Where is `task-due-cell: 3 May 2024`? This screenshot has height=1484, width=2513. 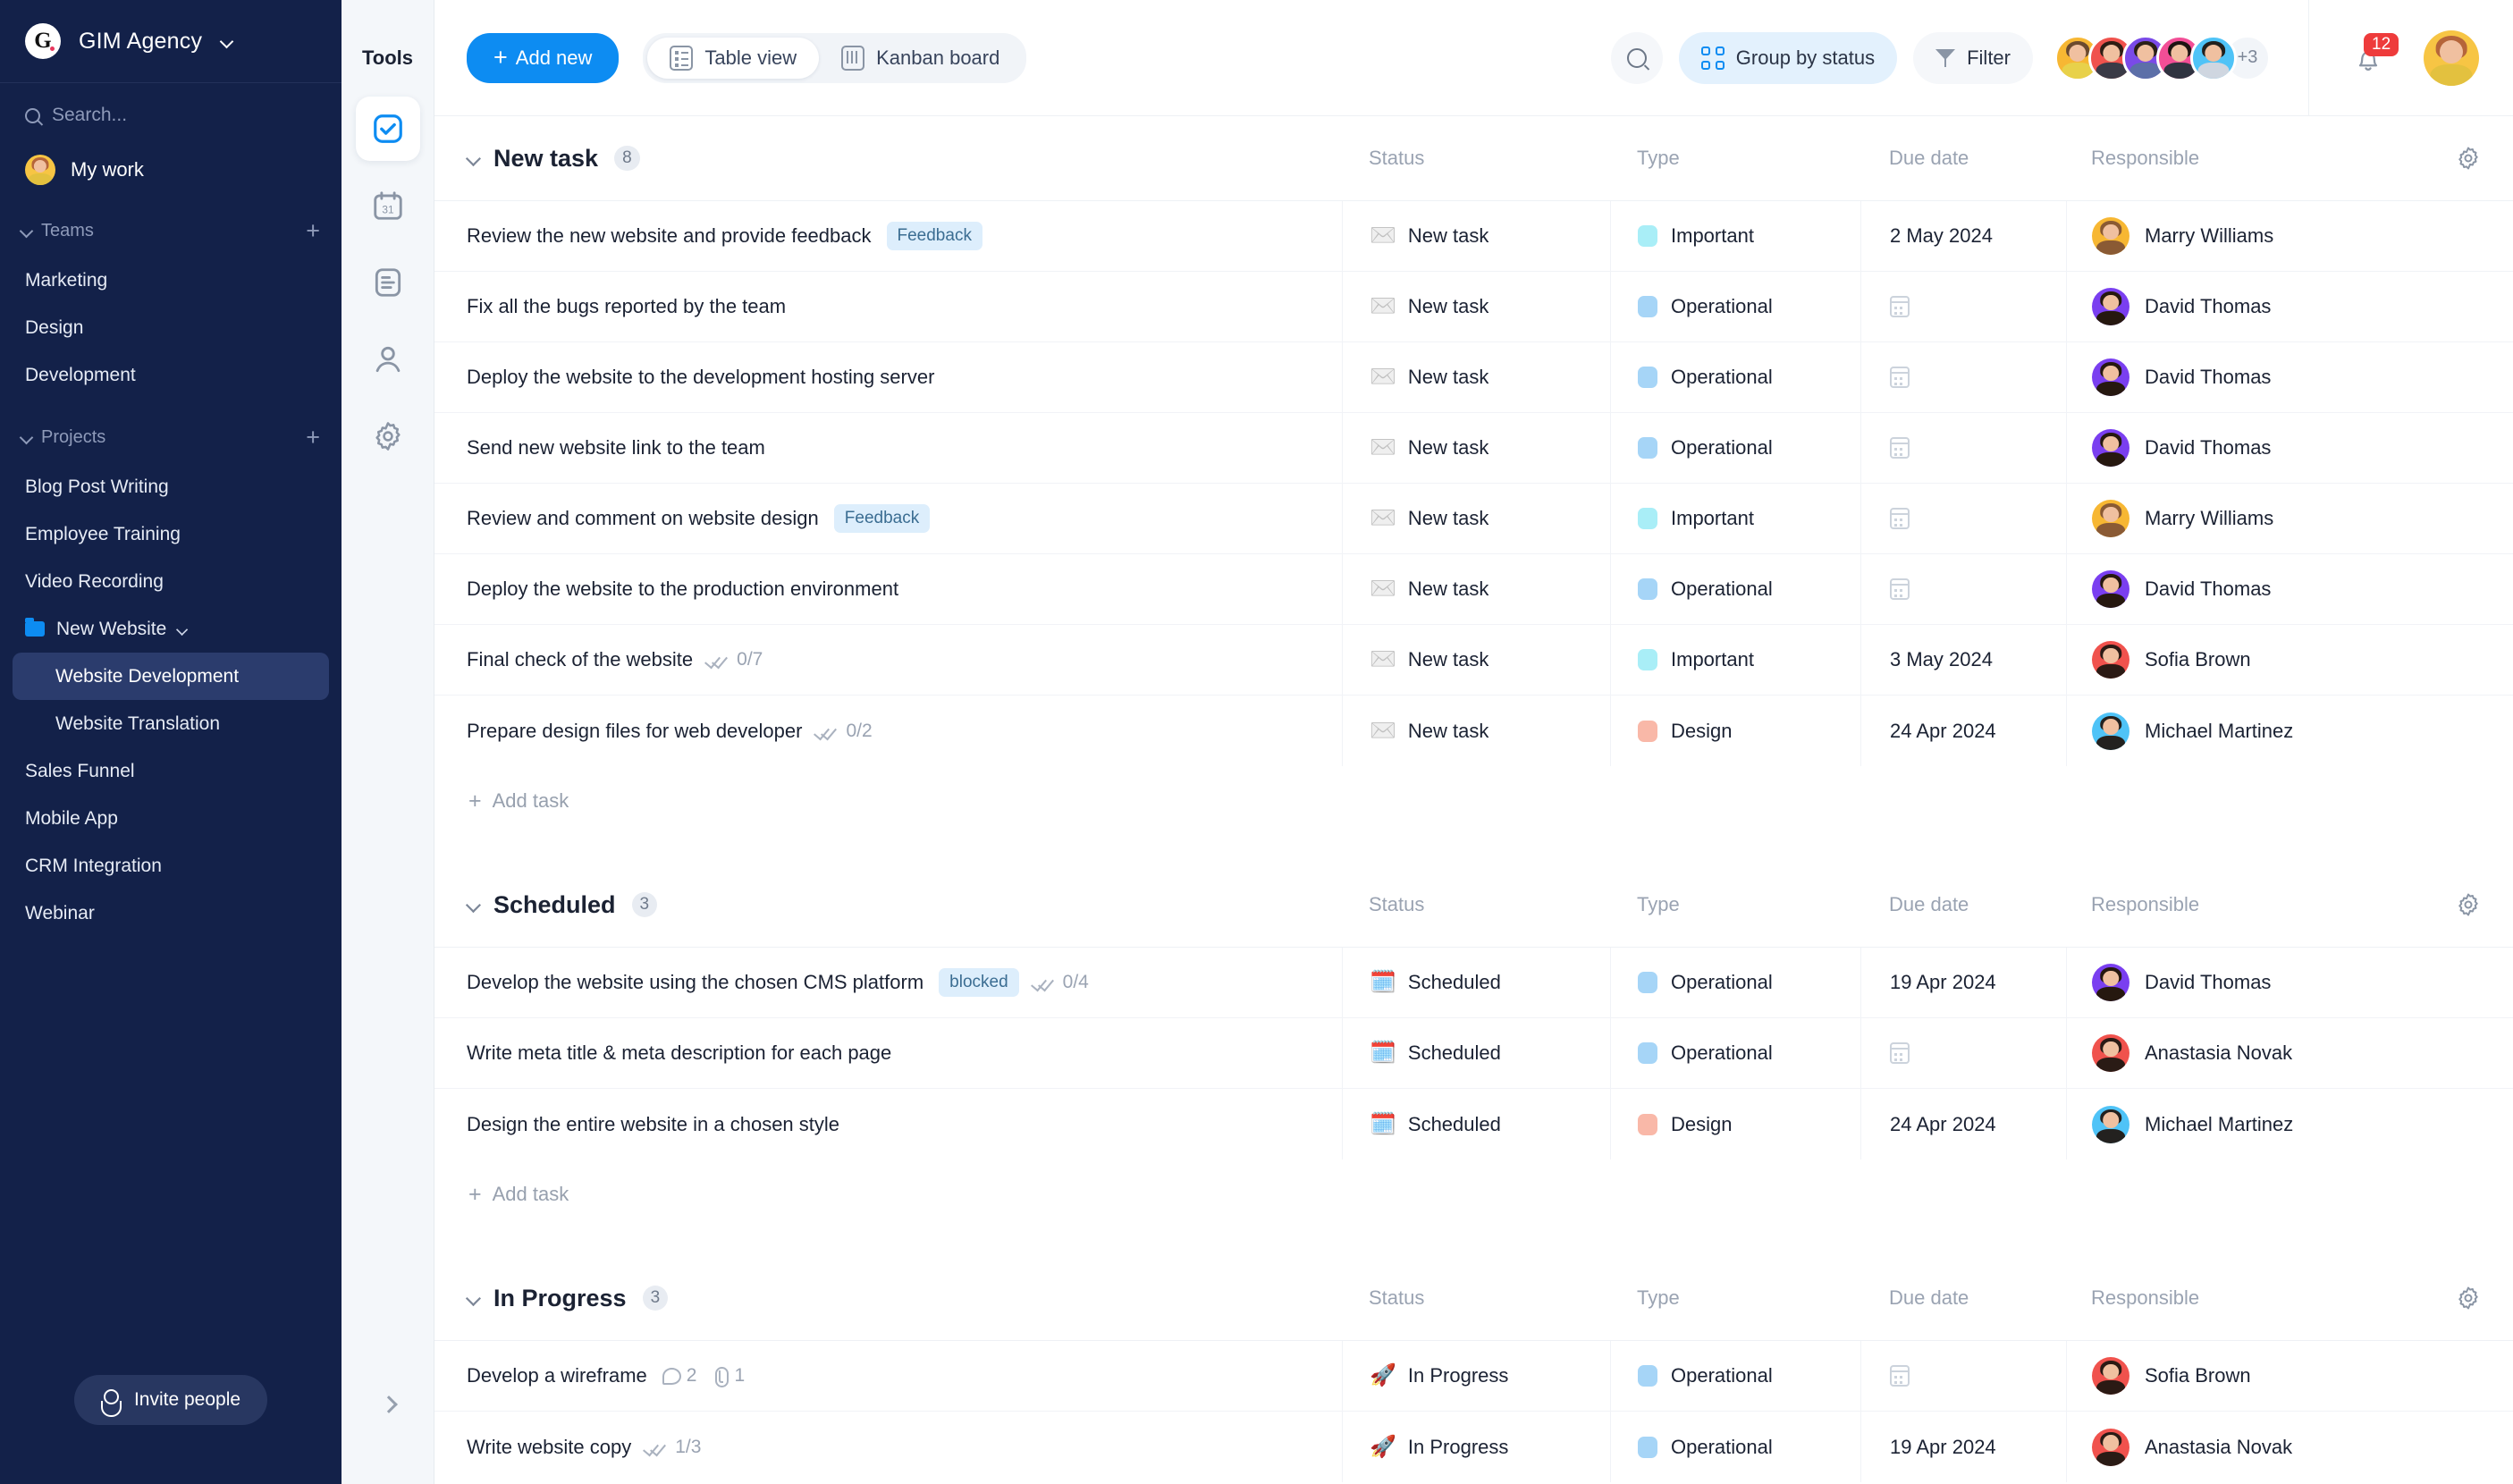
task-due-cell: 3 May 2024 is located at coordinates (1963, 660).